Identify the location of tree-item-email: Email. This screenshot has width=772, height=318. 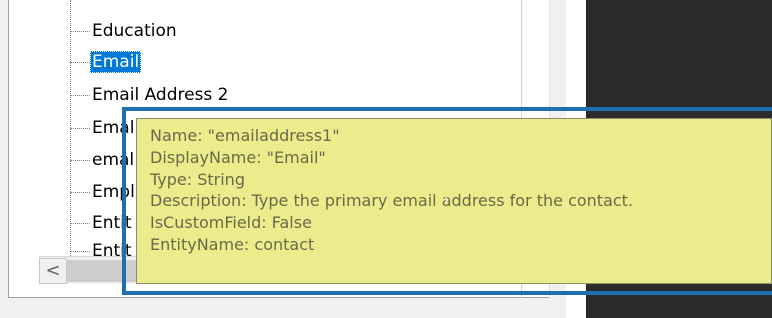
(106, 62).